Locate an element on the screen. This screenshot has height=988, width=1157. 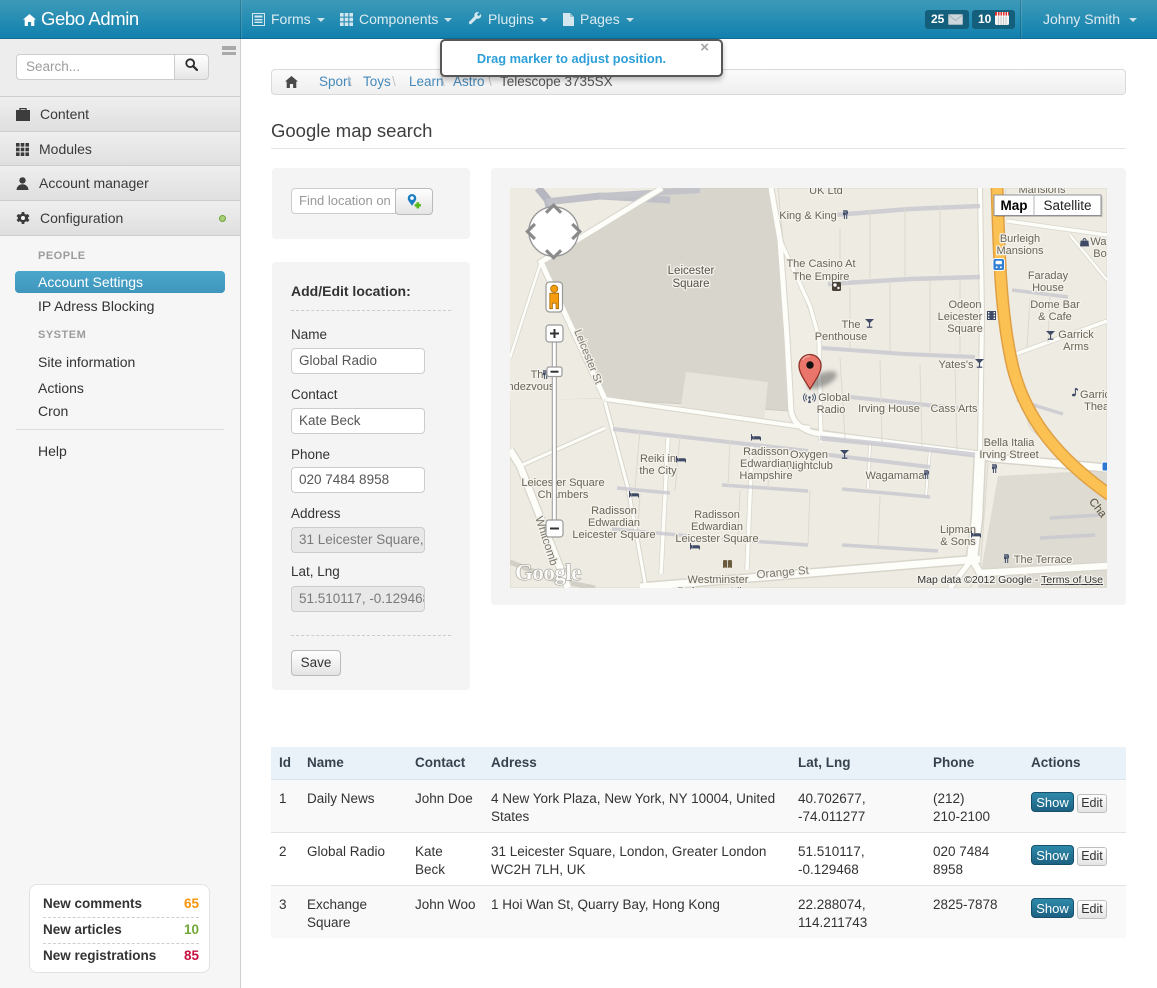
svg-text: Reference Librar is located at coordinates (718, 587).